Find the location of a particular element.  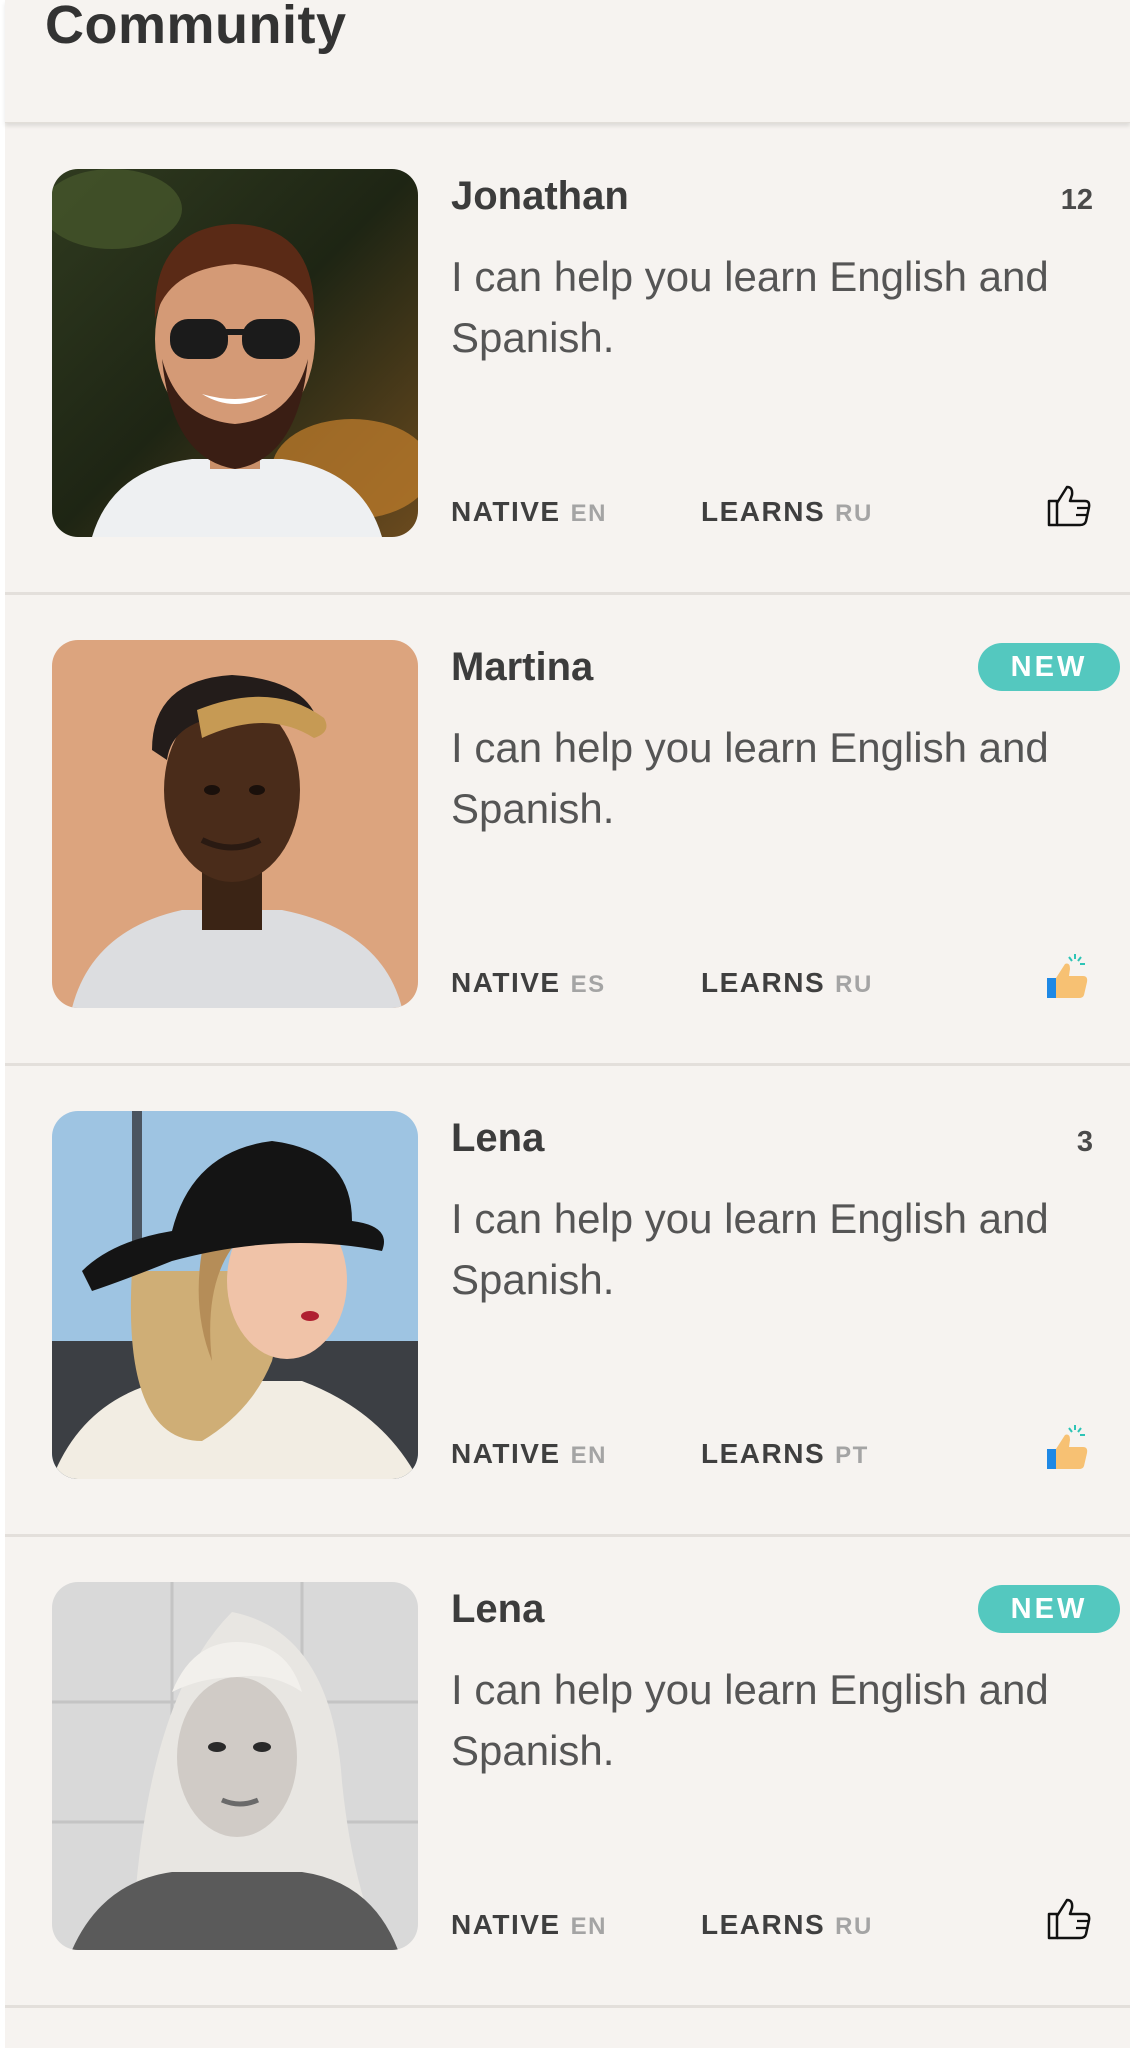

language-row: NATIVE EN LEARNS PT is located at coordinates (659, 1454).